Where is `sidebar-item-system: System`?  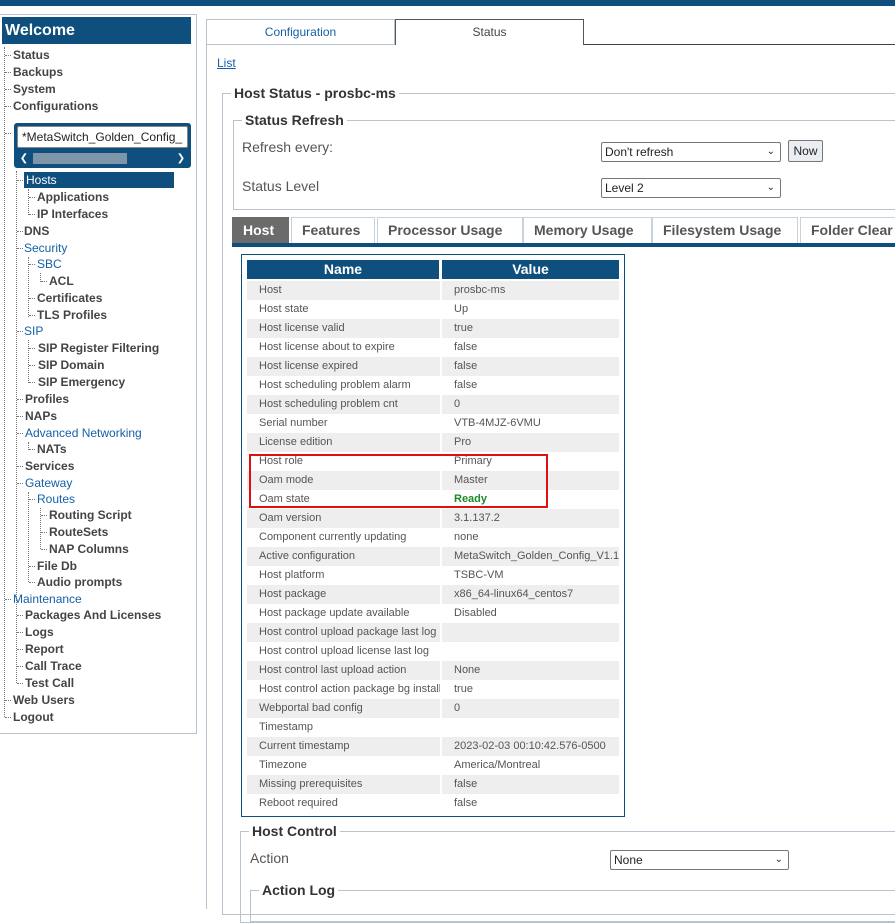 sidebar-item-system: System is located at coordinates (34, 89).